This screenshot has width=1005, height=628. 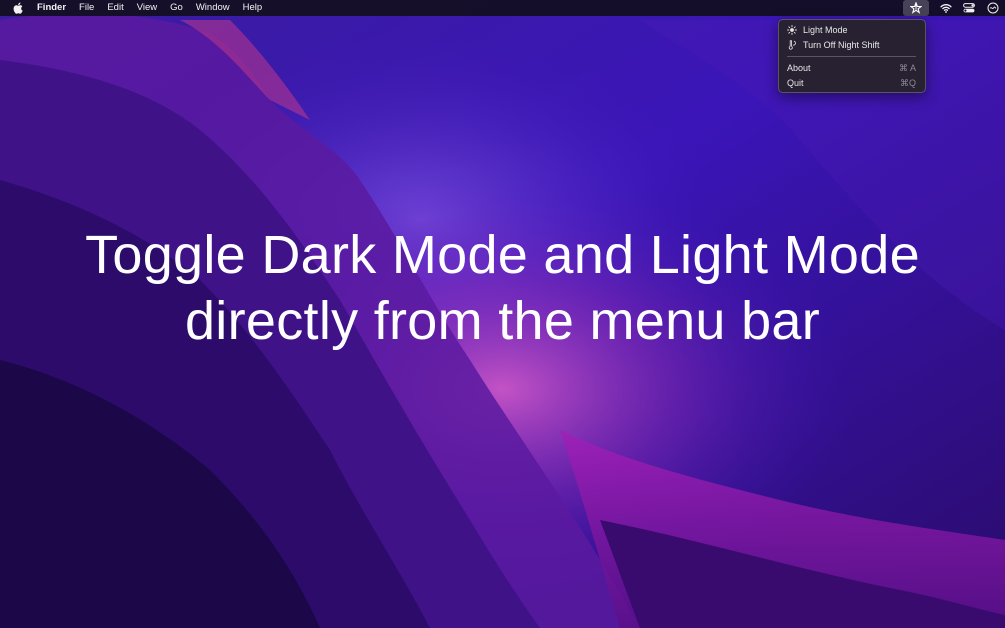 I want to click on menu-file: File, so click(x=86, y=8).